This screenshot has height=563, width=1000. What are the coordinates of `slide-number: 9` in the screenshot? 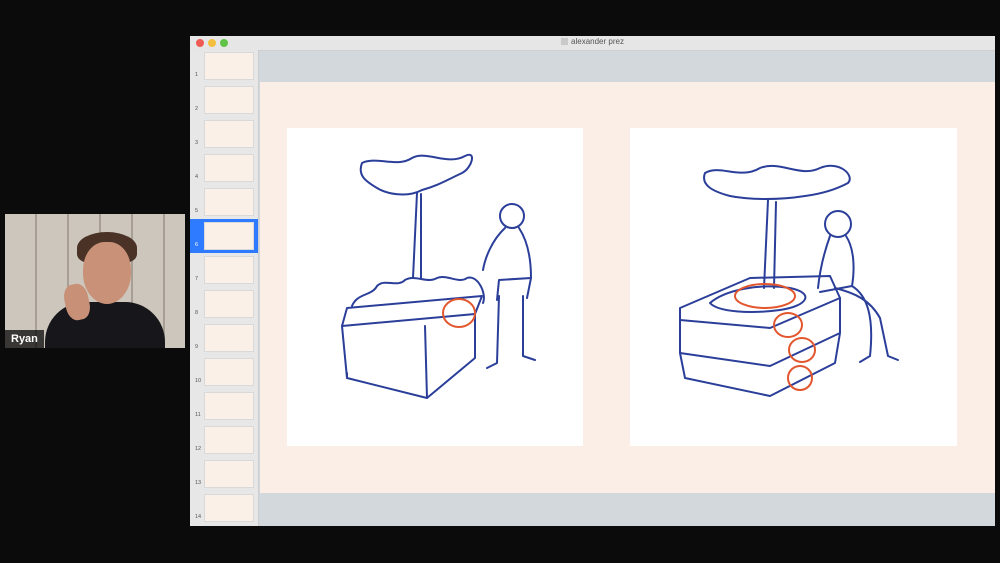 It's located at (197, 347).